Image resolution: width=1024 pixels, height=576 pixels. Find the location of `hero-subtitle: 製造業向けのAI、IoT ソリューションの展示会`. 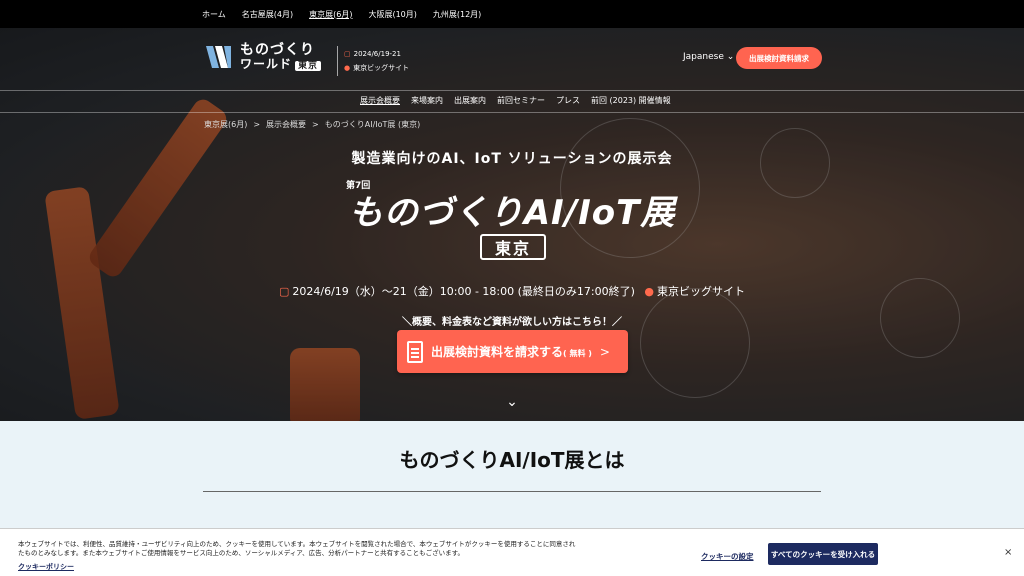

hero-subtitle: 製造業向けのAI、IoT ソリューションの展示会 is located at coordinates (512, 159).